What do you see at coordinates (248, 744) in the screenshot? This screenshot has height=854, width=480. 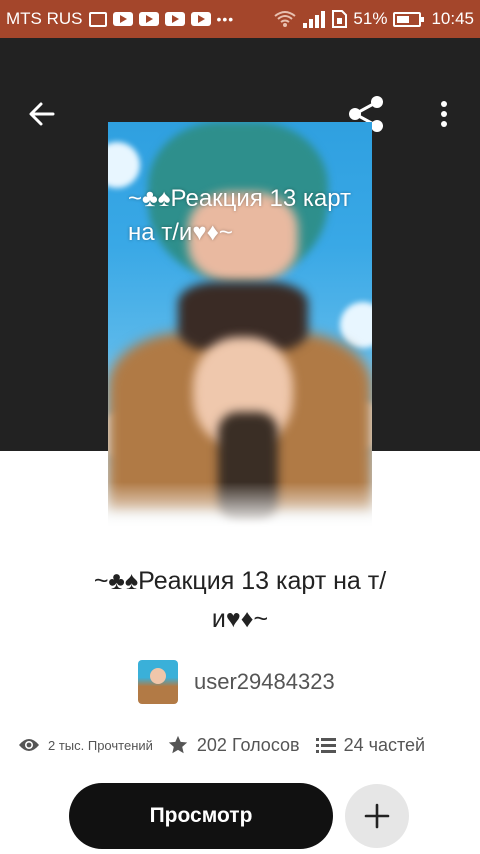 I see `votes-count: 202 Голосов` at bounding box center [248, 744].